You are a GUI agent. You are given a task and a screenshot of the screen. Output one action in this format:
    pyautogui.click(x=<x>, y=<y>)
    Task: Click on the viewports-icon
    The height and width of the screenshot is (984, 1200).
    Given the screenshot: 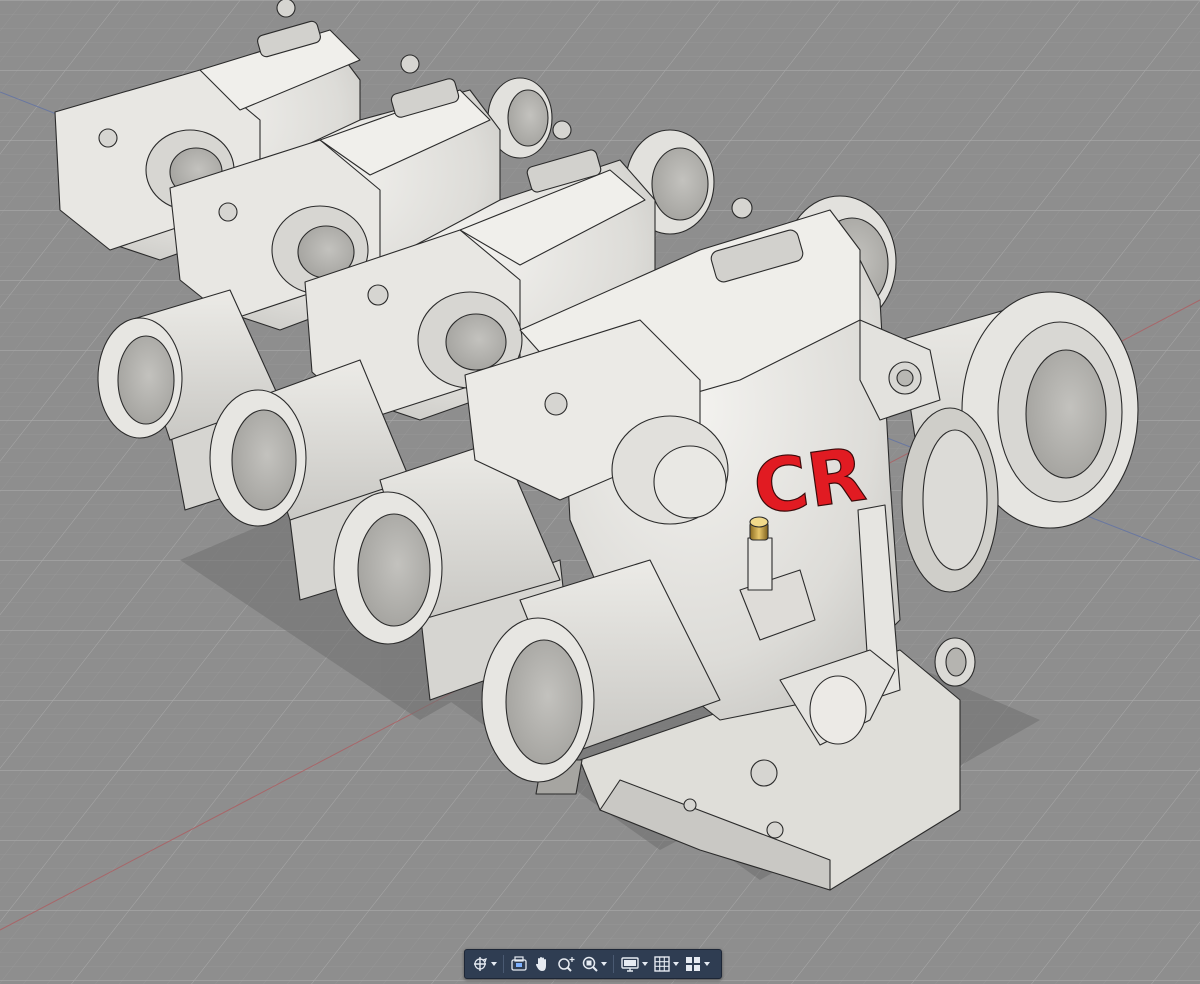 What is the action you would take?
    pyautogui.click(x=693, y=964)
    